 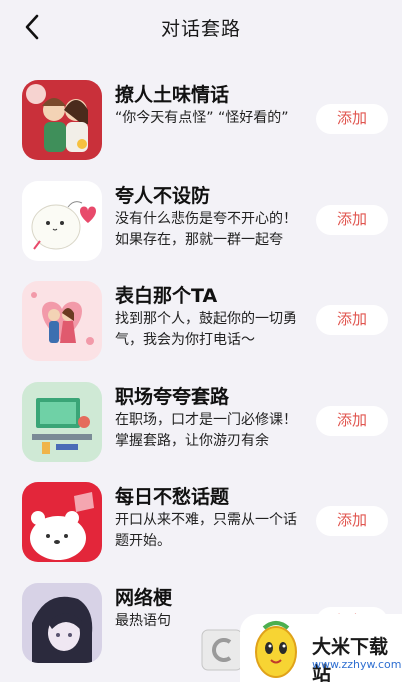 I want to click on page-title: 对话套路, so click(x=200, y=29).